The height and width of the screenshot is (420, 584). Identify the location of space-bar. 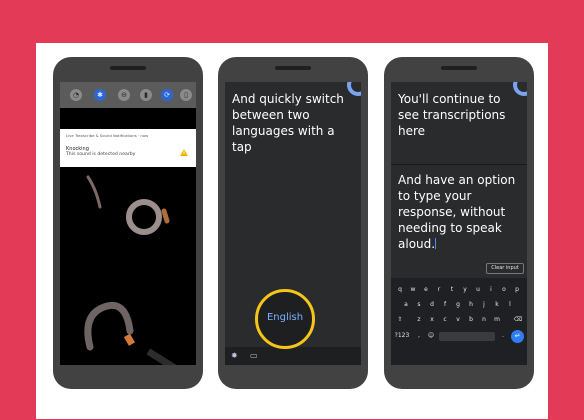
(467, 336).